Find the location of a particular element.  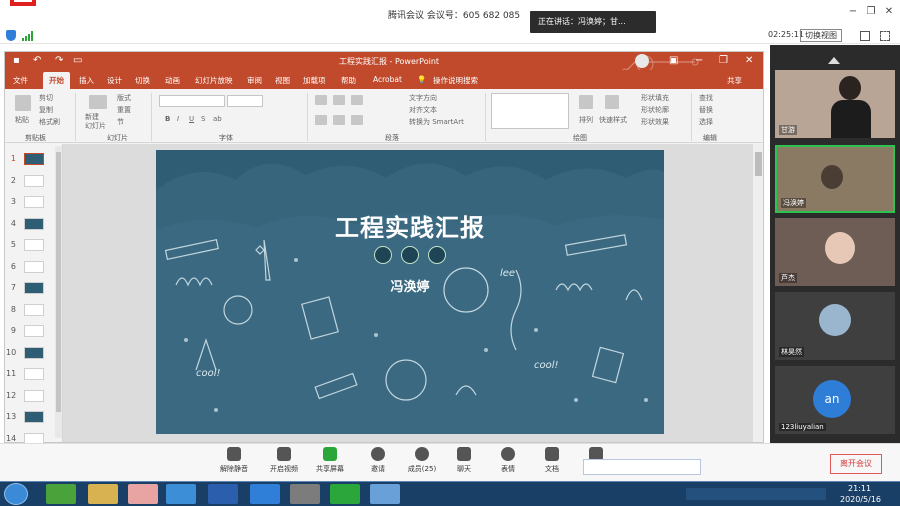

copy-button: 复制 is located at coordinates (46, 110).